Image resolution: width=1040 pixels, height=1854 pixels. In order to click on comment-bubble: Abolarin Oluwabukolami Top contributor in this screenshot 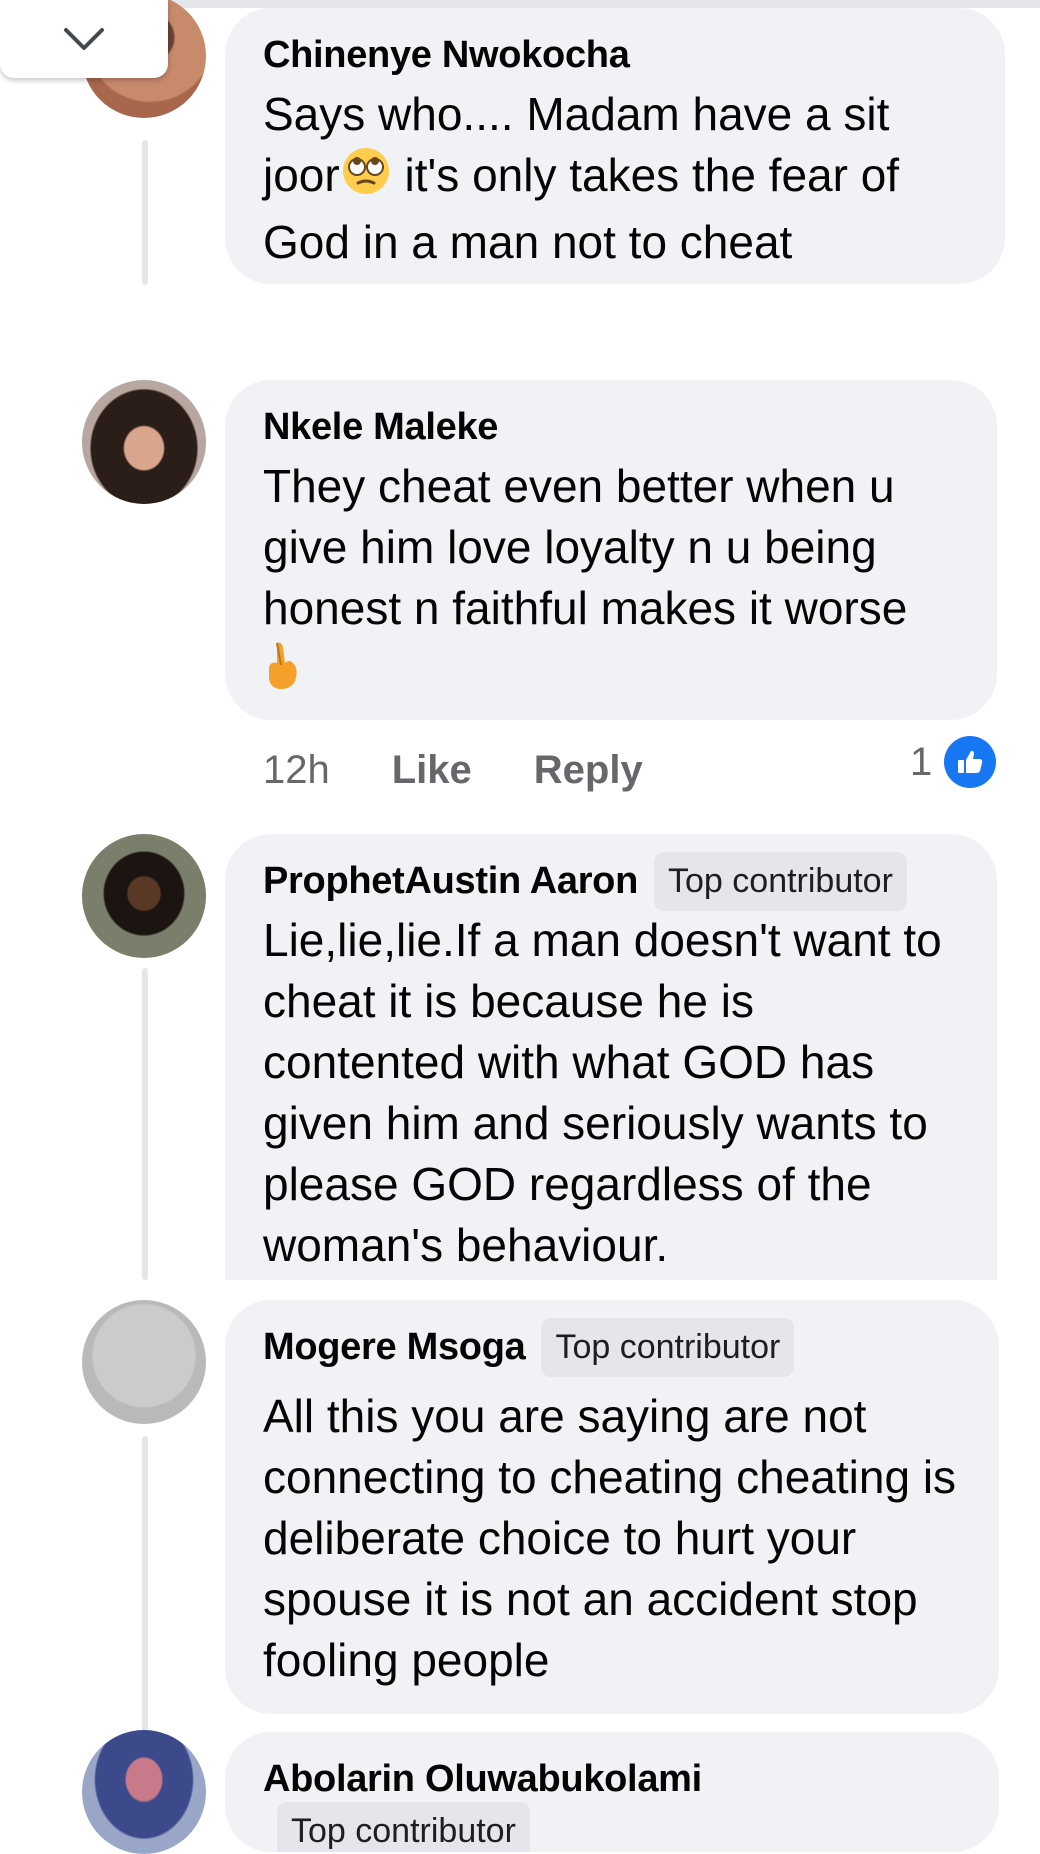, I will do `click(612, 1792)`.